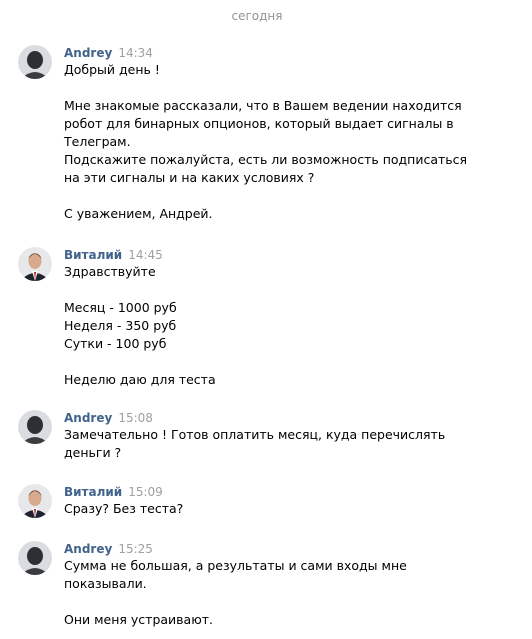 The height and width of the screenshot is (639, 532). Describe the element at coordinates (135, 53) in the screenshot. I see `message-time: 14:34` at that location.